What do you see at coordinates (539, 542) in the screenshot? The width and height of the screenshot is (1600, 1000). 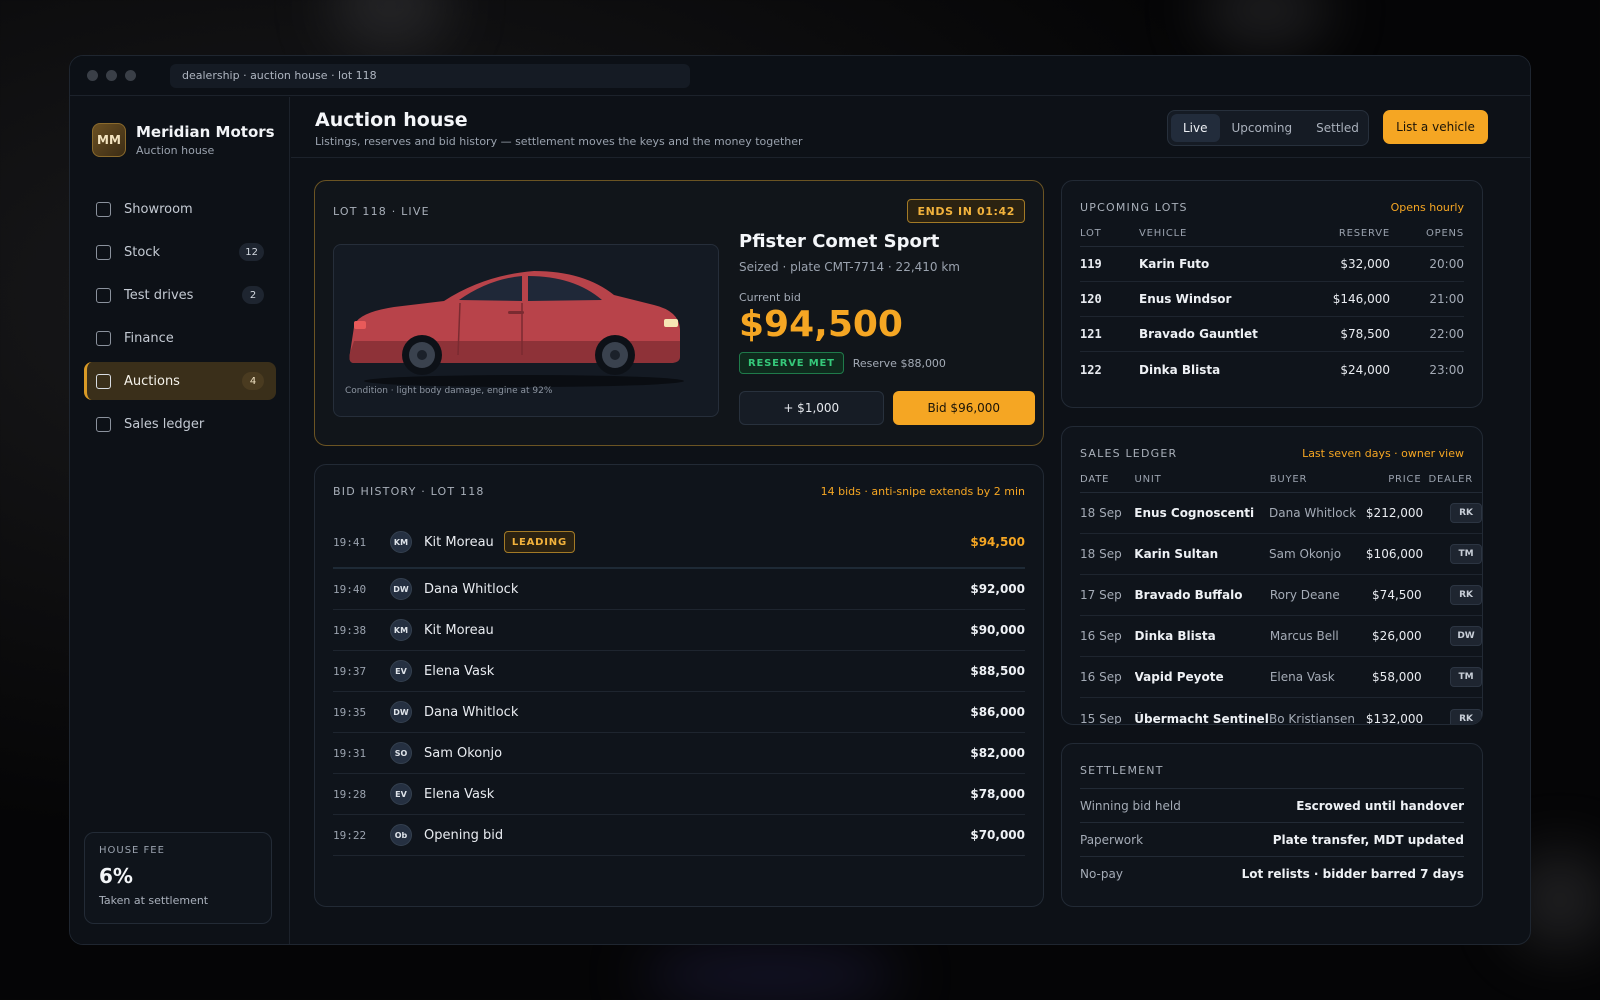 I see `leading-badge: LEADING` at bounding box center [539, 542].